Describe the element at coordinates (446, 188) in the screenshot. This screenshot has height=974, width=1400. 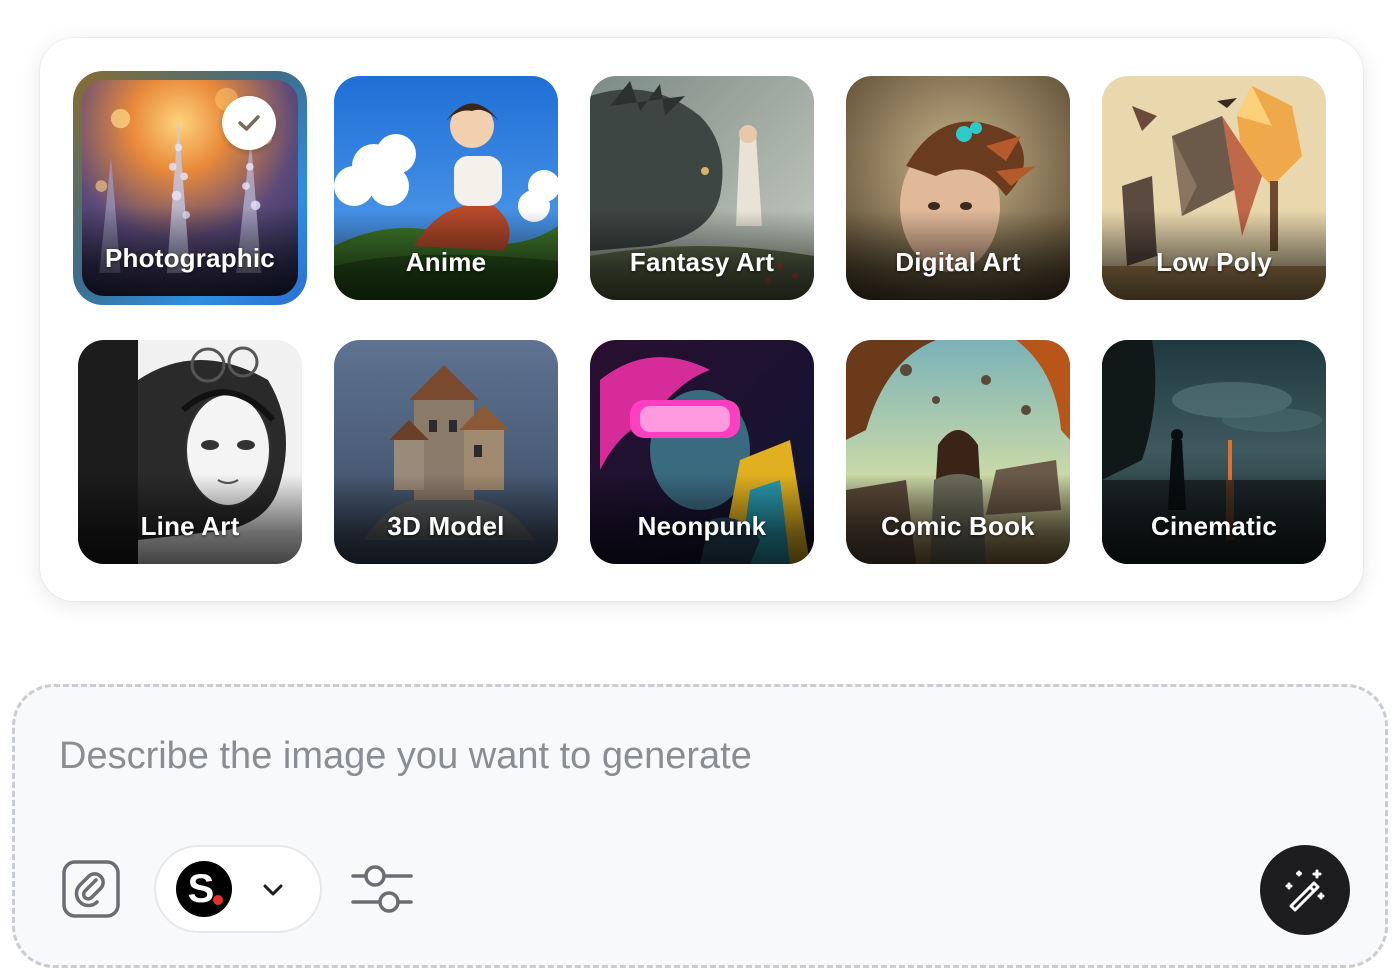
I see `style-tile-anime: Anime` at that location.